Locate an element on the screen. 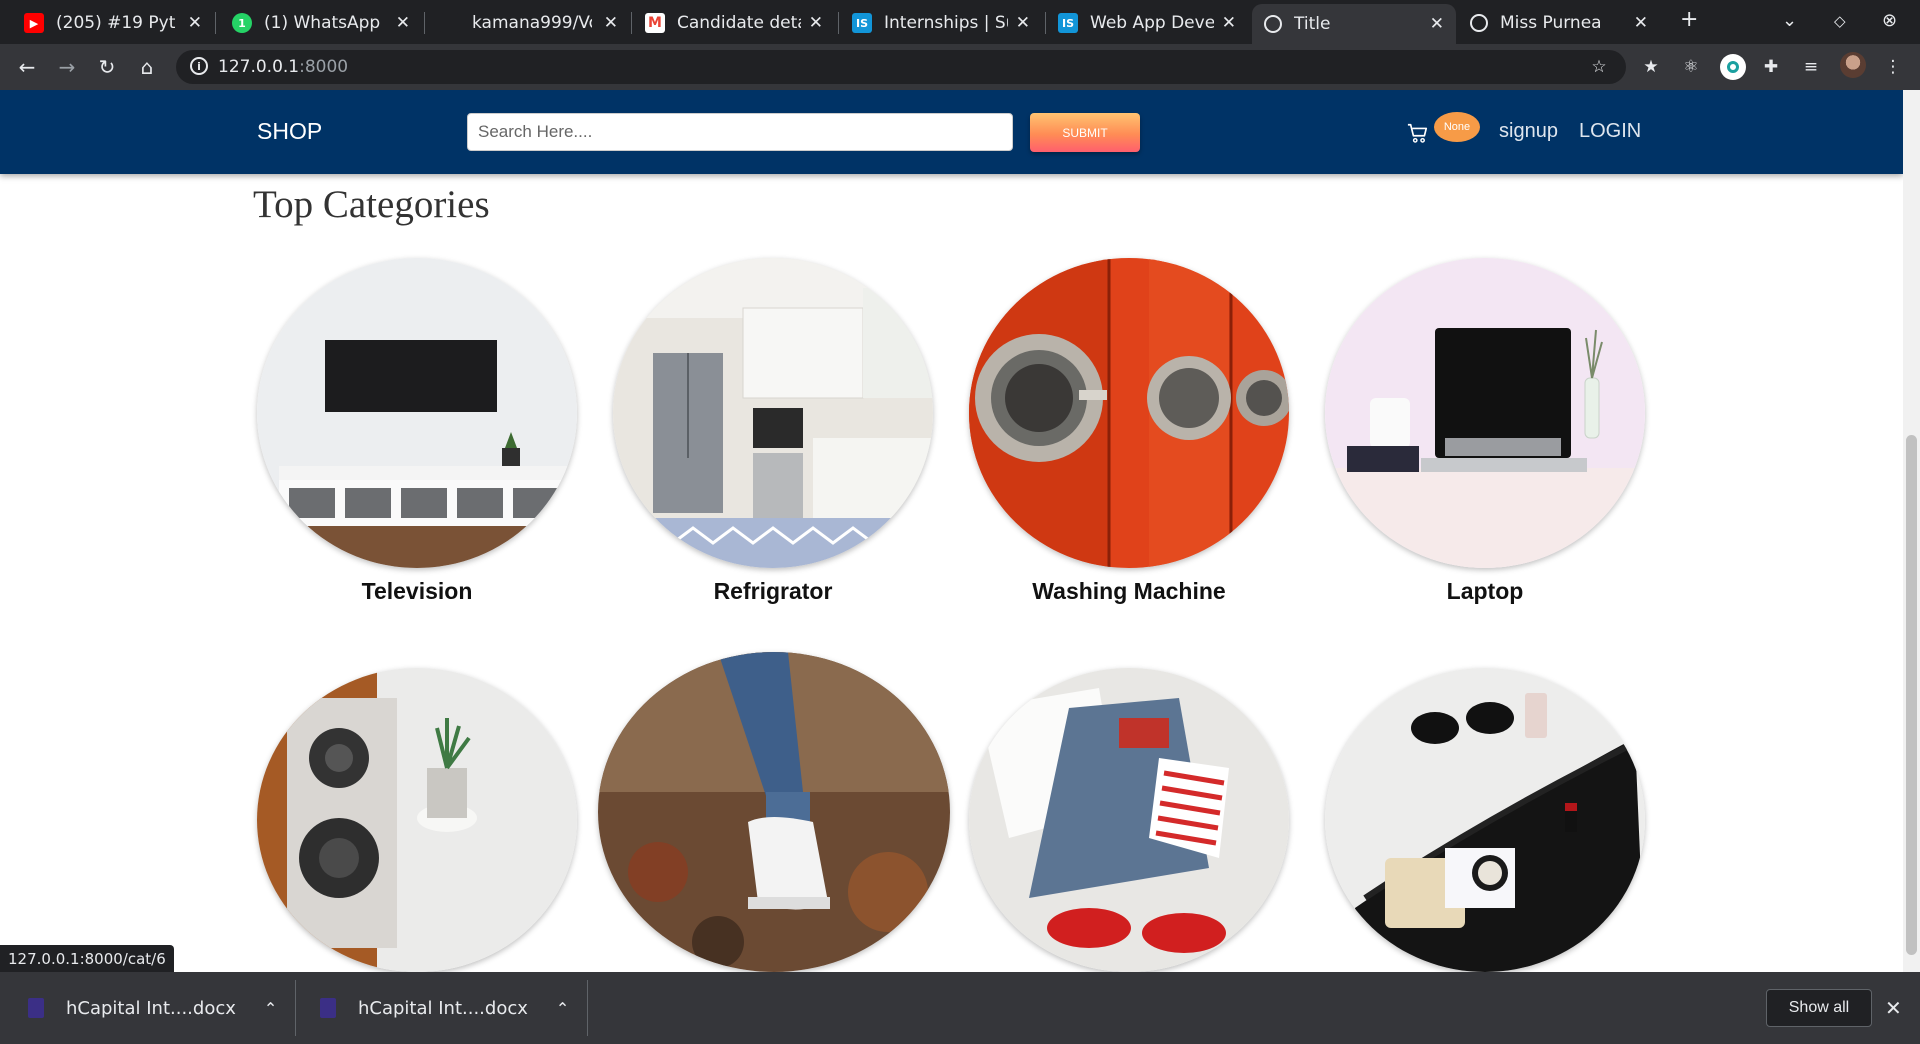 The image size is (1920, 1044). category-label: Refrigrator is located at coordinates (773, 591).